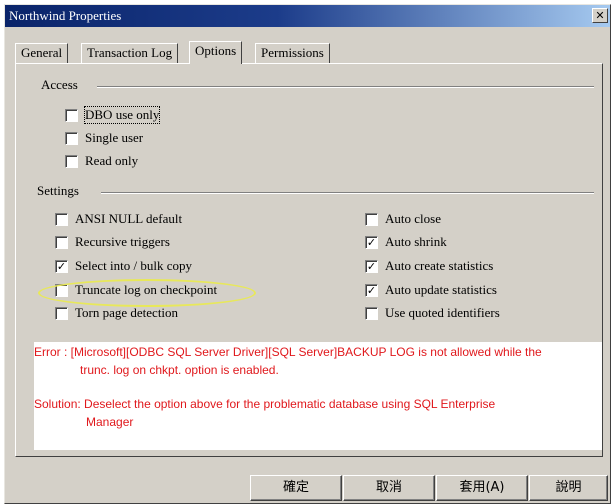  What do you see at coordinates (389, 488) in the screenshot?
I see `cancel-button: 取消` at bounding box center [389, 488].